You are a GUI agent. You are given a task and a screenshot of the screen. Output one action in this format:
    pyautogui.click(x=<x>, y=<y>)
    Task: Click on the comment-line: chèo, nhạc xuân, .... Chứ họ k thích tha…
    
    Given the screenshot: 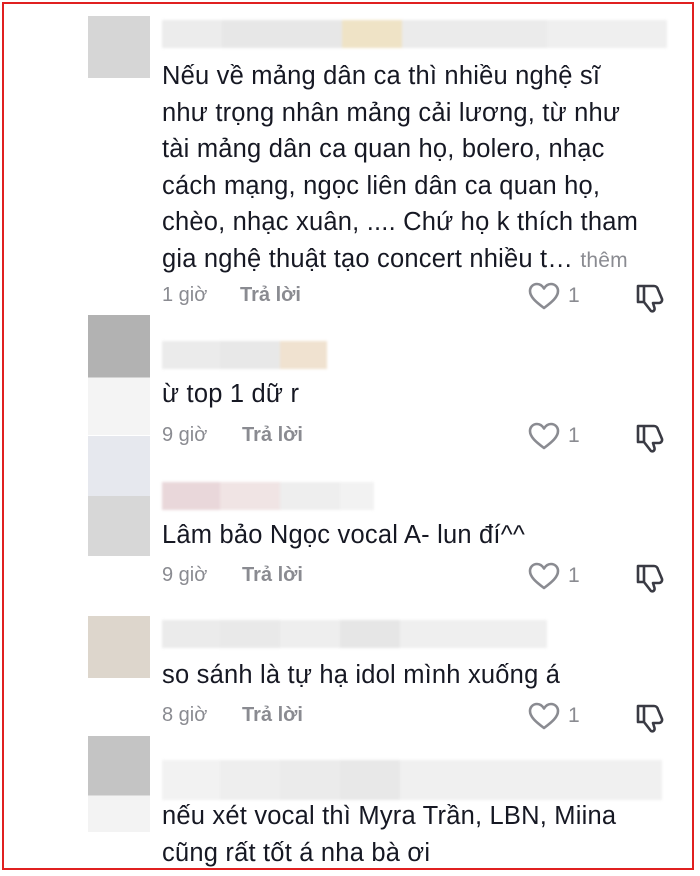 What is the action you would take?
    pyautogui.click(x=400, y=222)
    